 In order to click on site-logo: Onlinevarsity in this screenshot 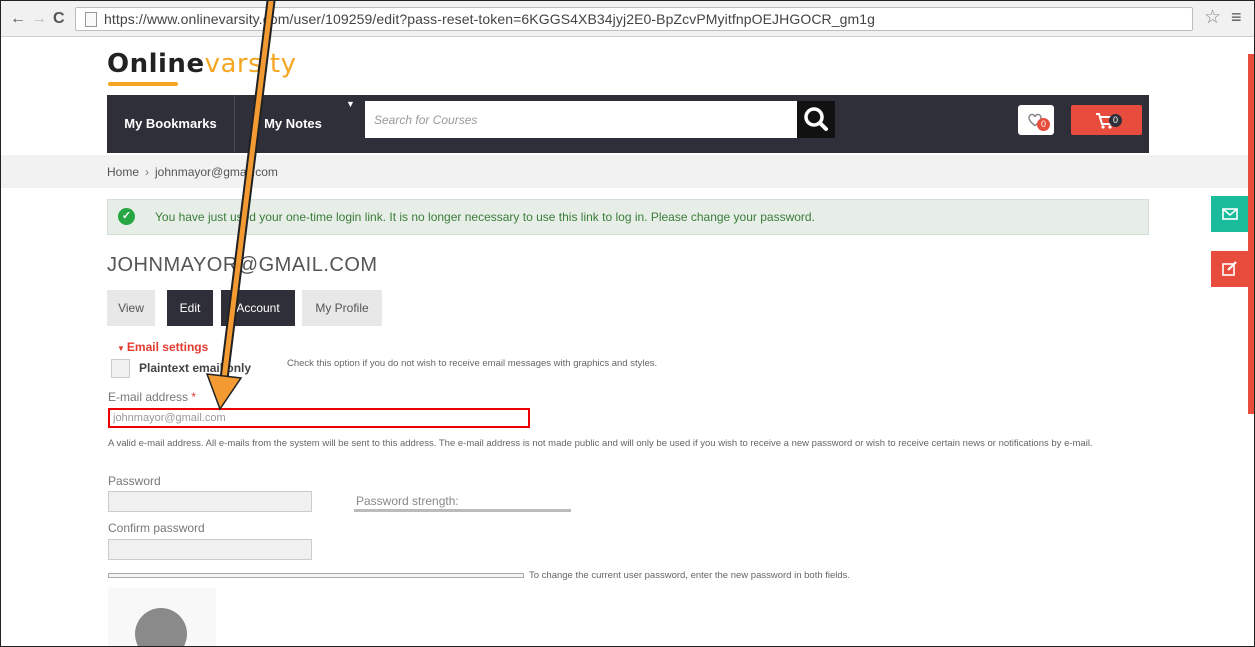, I will do `click(201, 64)`.